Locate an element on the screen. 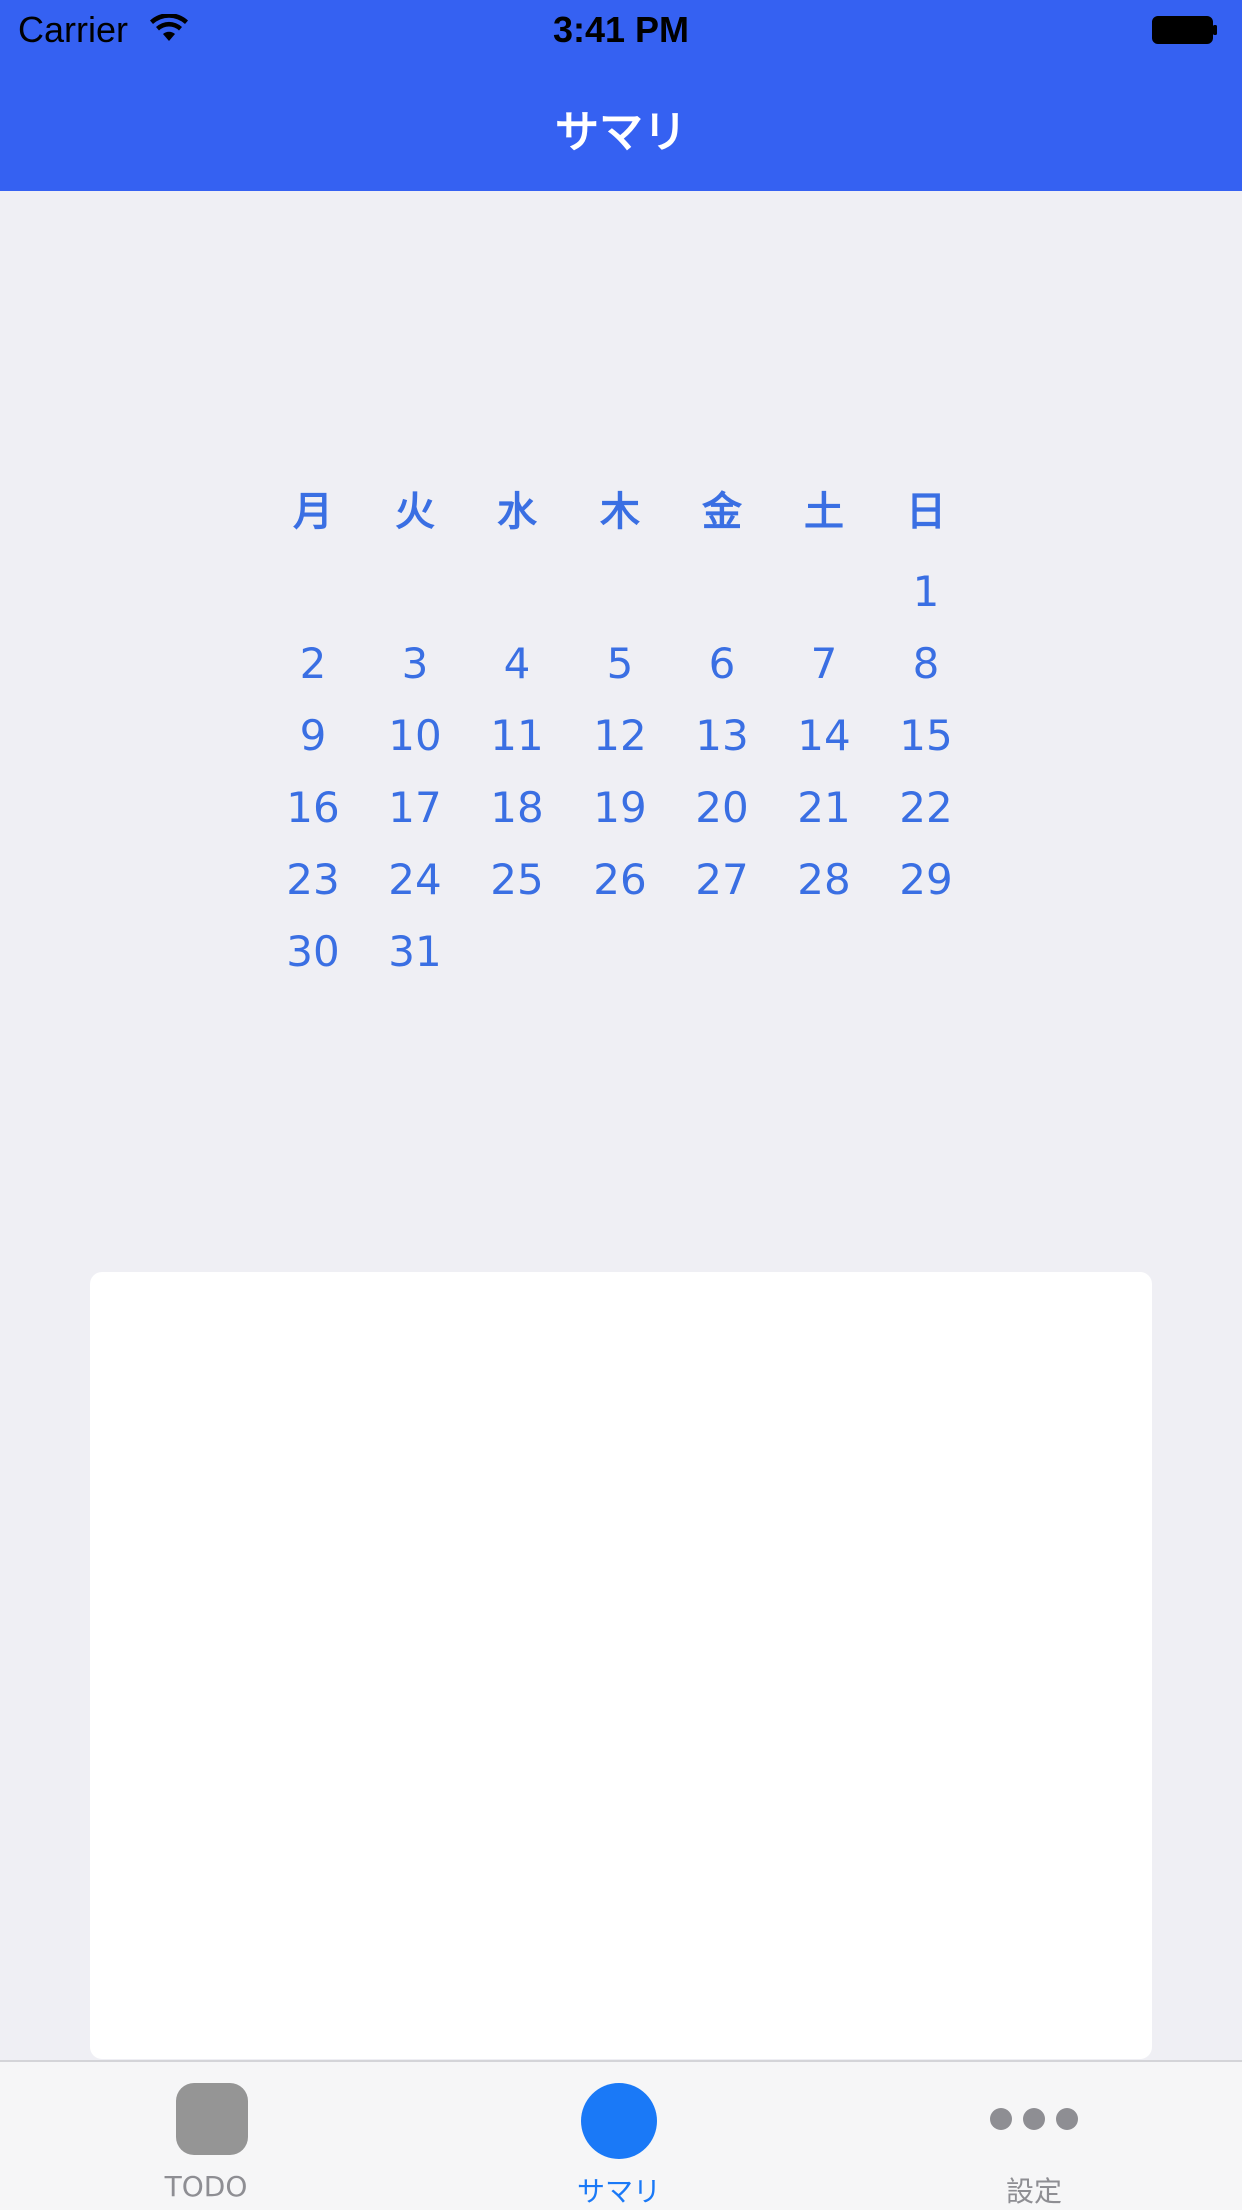 The width and height of the screenshot is (1242, 2210). calendar-day: 22 is located at coordinates (926, 808).